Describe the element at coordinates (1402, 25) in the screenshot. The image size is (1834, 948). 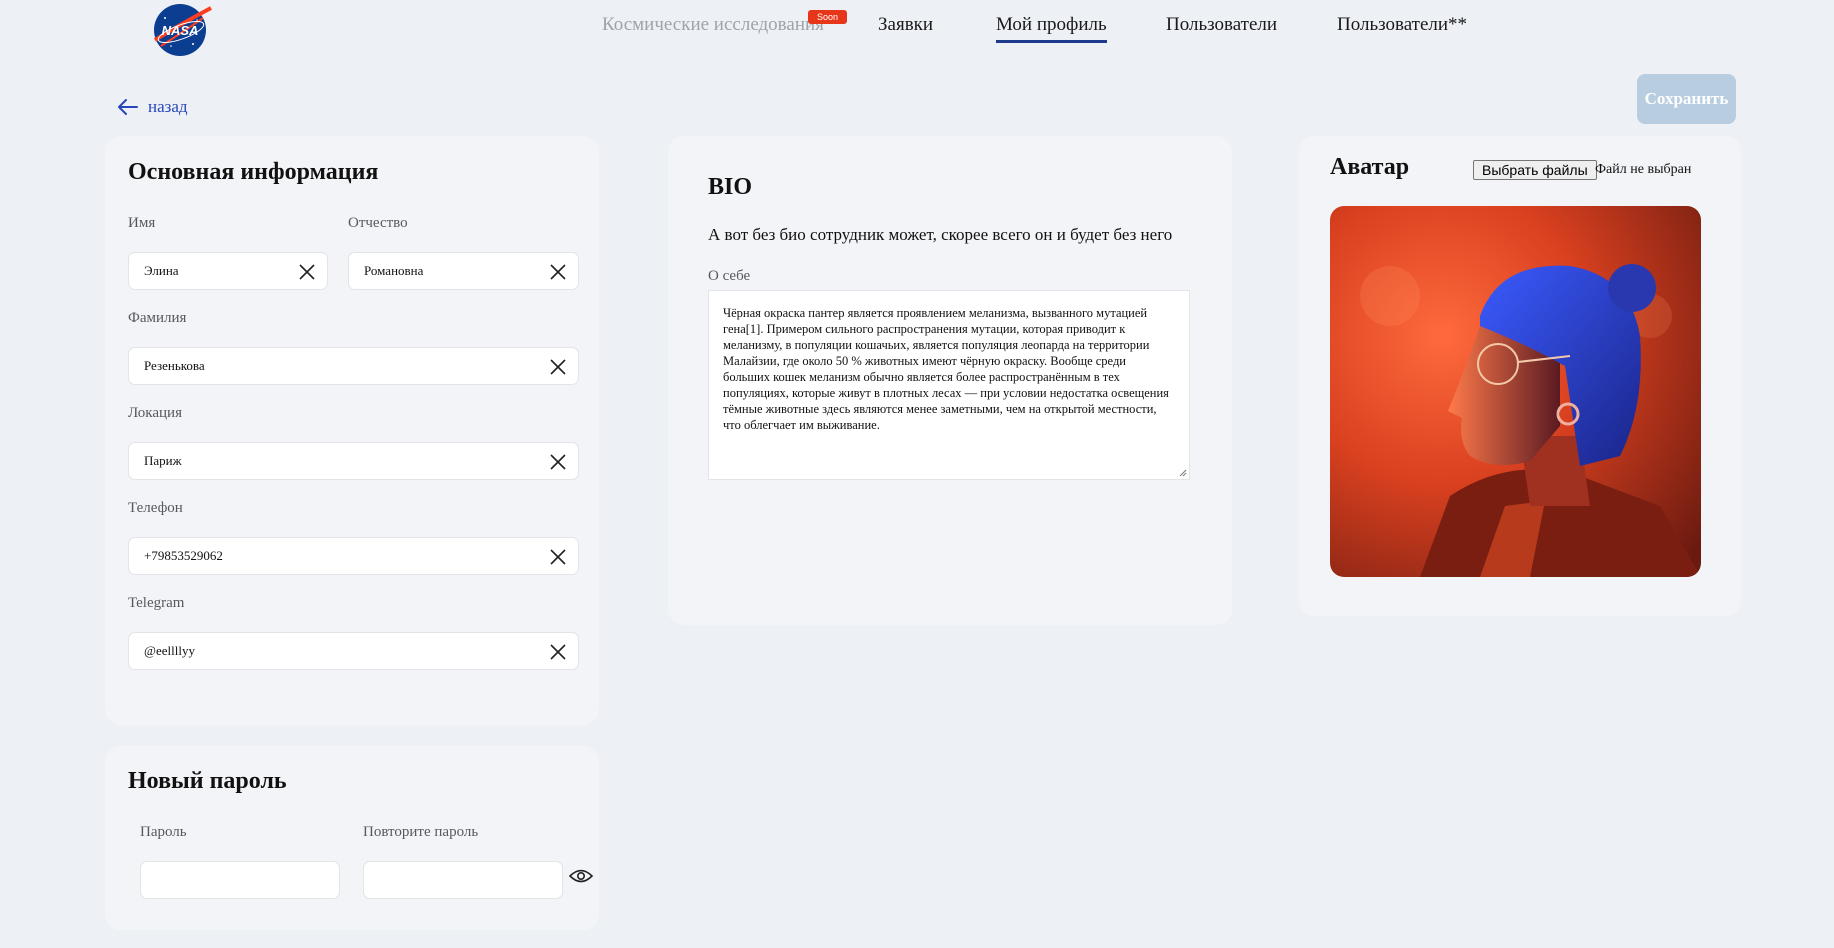
I see `nav-item-users-alt: Пользователи**` at that location.